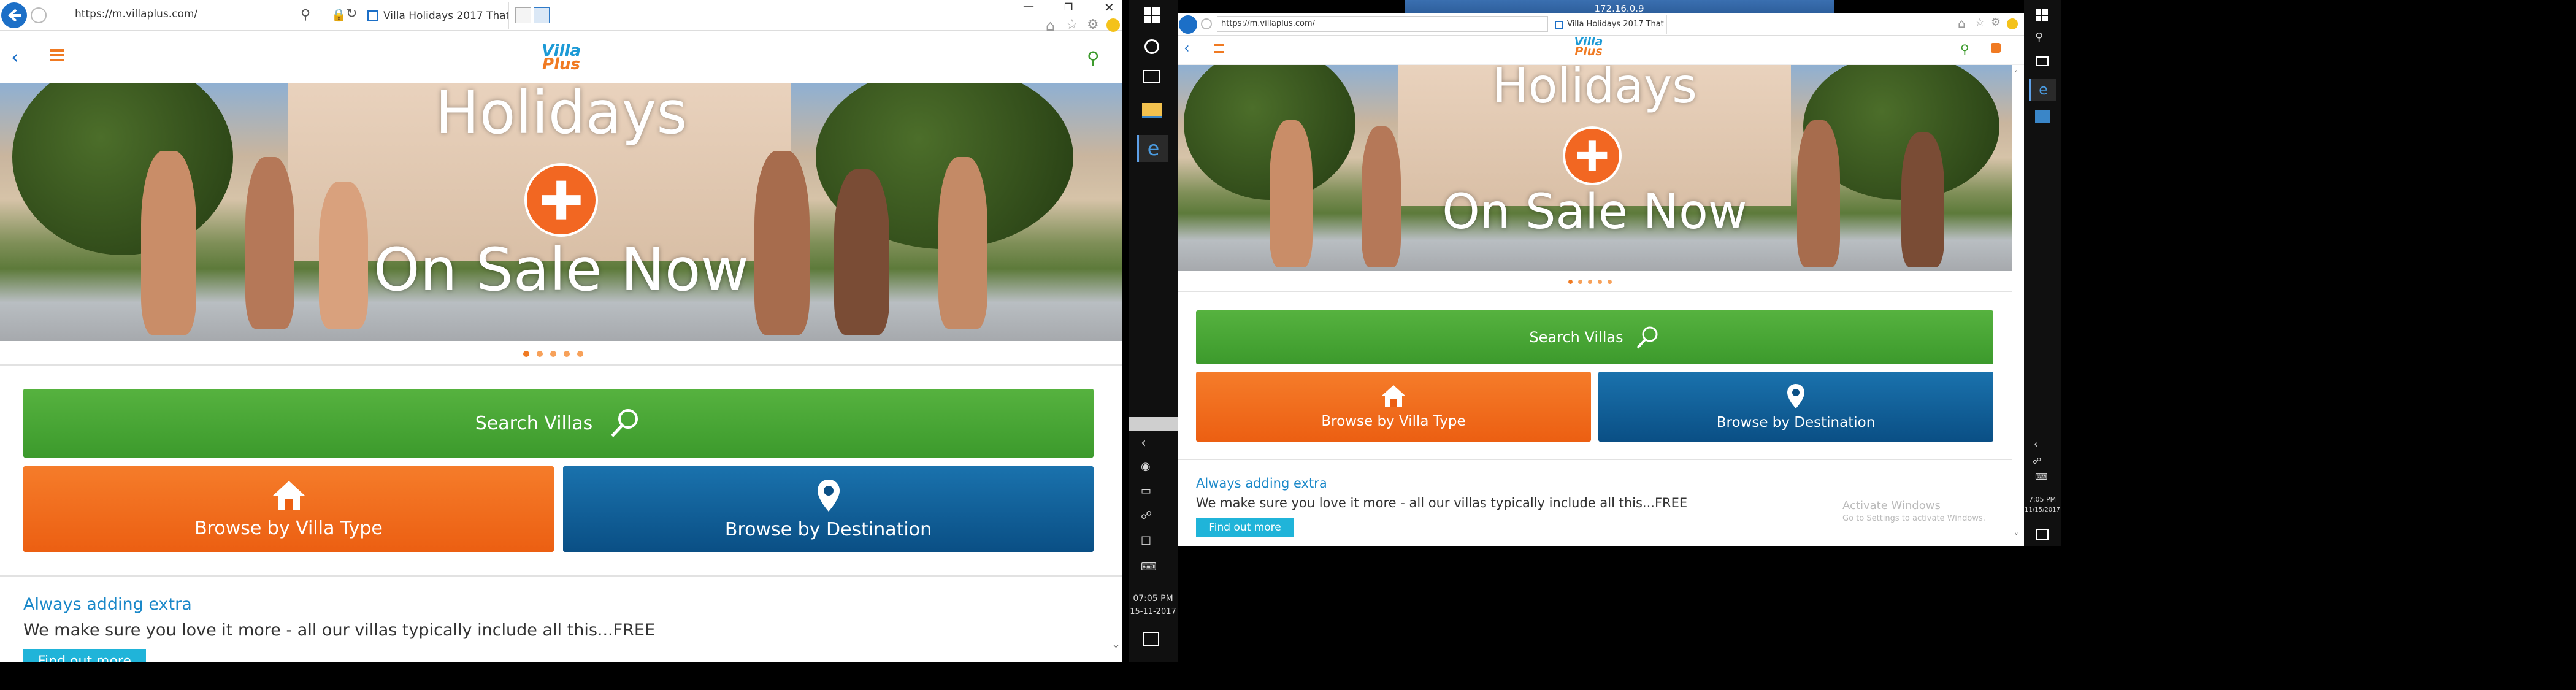  I want to click on battery-icon: ▭, so click(1146, 491).